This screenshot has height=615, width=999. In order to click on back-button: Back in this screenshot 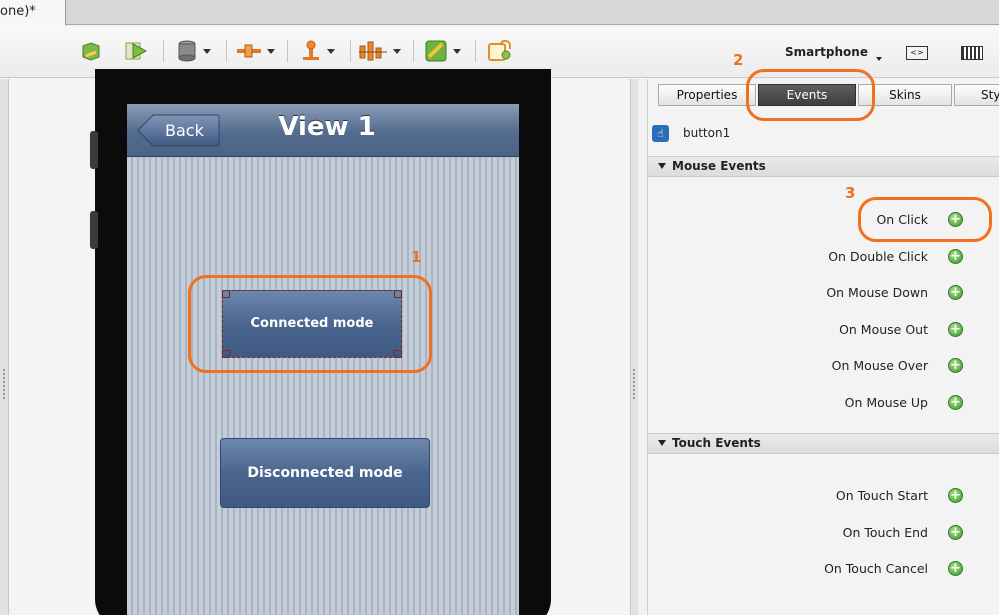, I will do `click(178, 130)`.